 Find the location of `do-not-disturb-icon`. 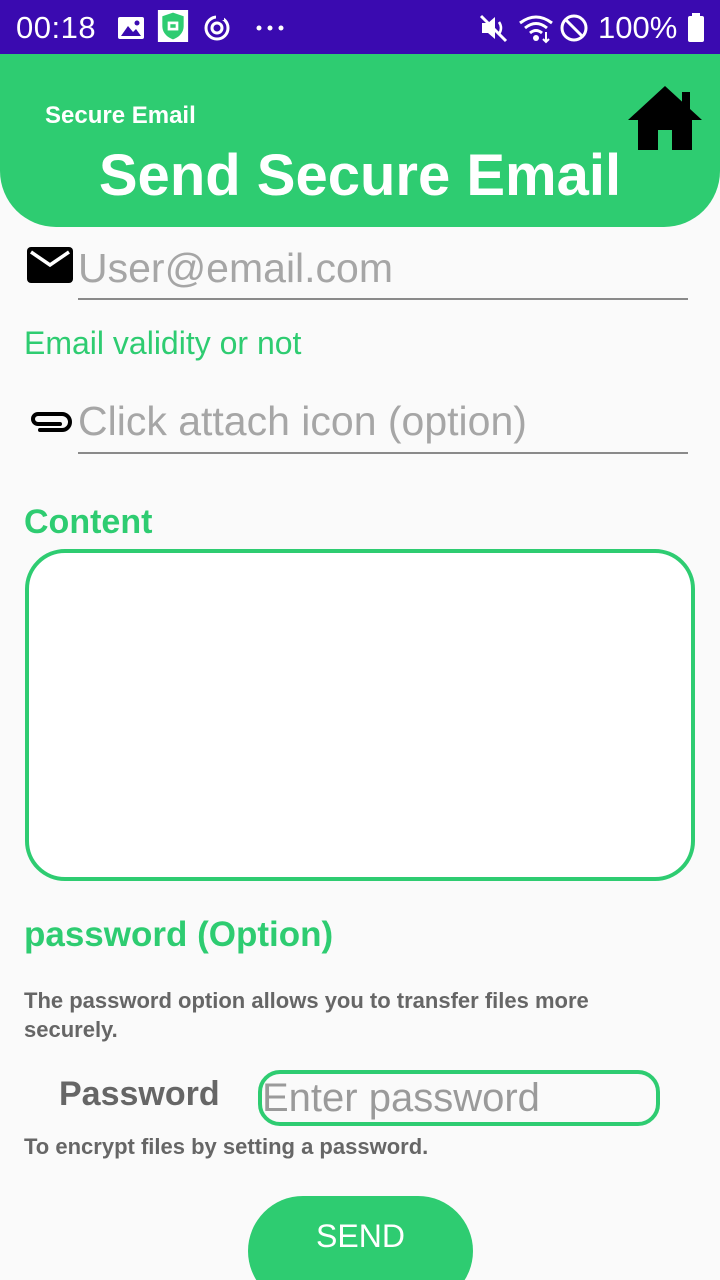

do-not-disturb-icon is located at coordinates (574, 28).